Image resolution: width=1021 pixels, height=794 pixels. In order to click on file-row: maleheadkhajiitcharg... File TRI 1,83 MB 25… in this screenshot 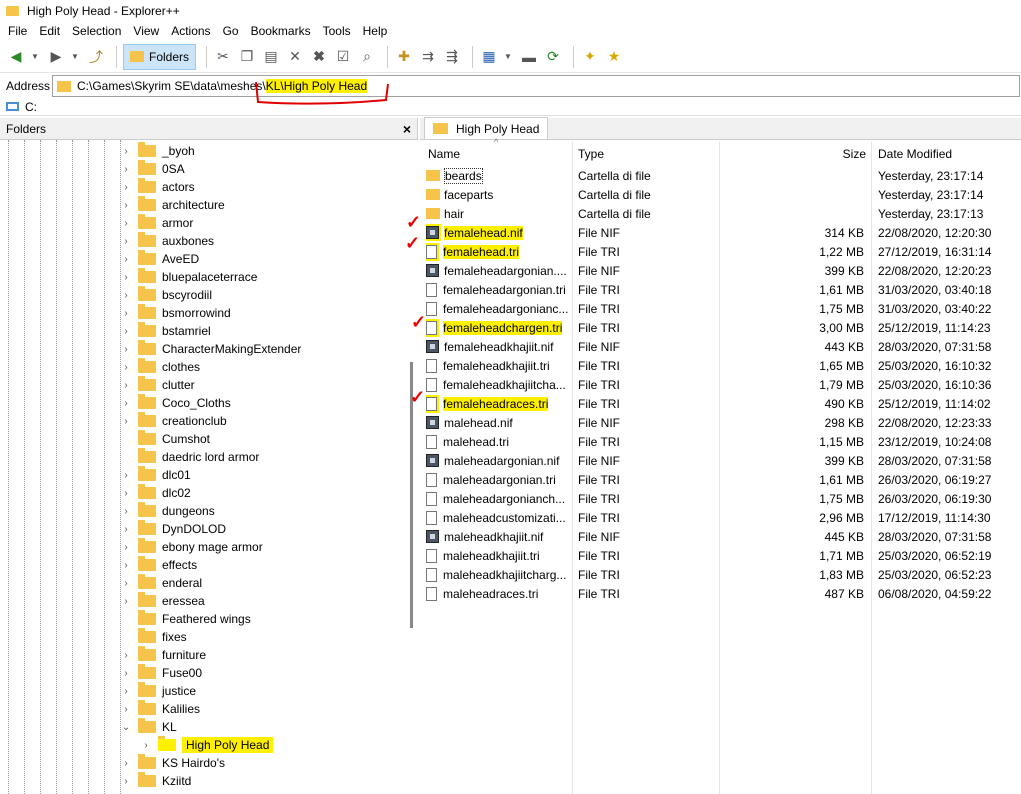, I will do `click(720, 574)`.